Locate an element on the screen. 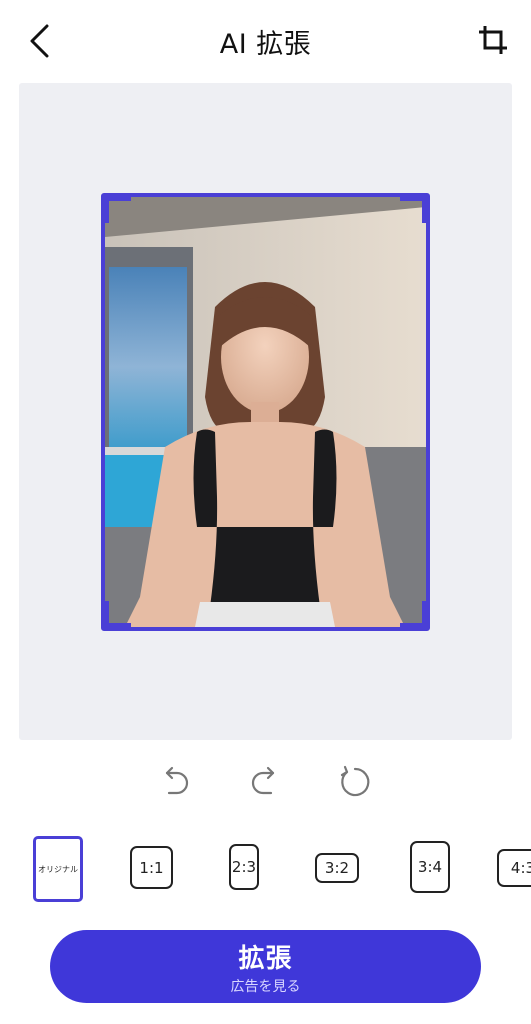 Image resolution: width=531 pixels, height=1024 pixels. ratio-option-1-1: 1:1 is located at coordinates (151, 867).